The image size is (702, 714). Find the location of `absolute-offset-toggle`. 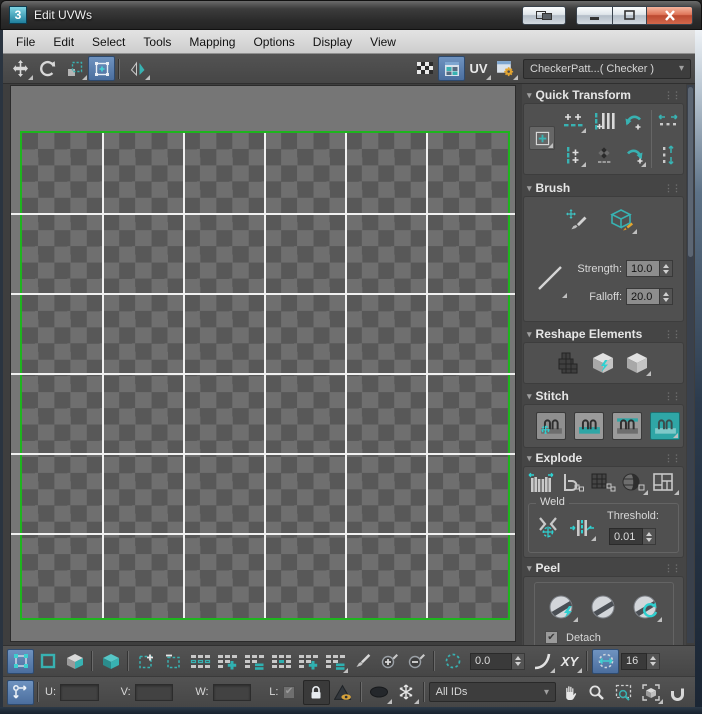

absolute-offset-toggle is located at coordinates (20, 692).